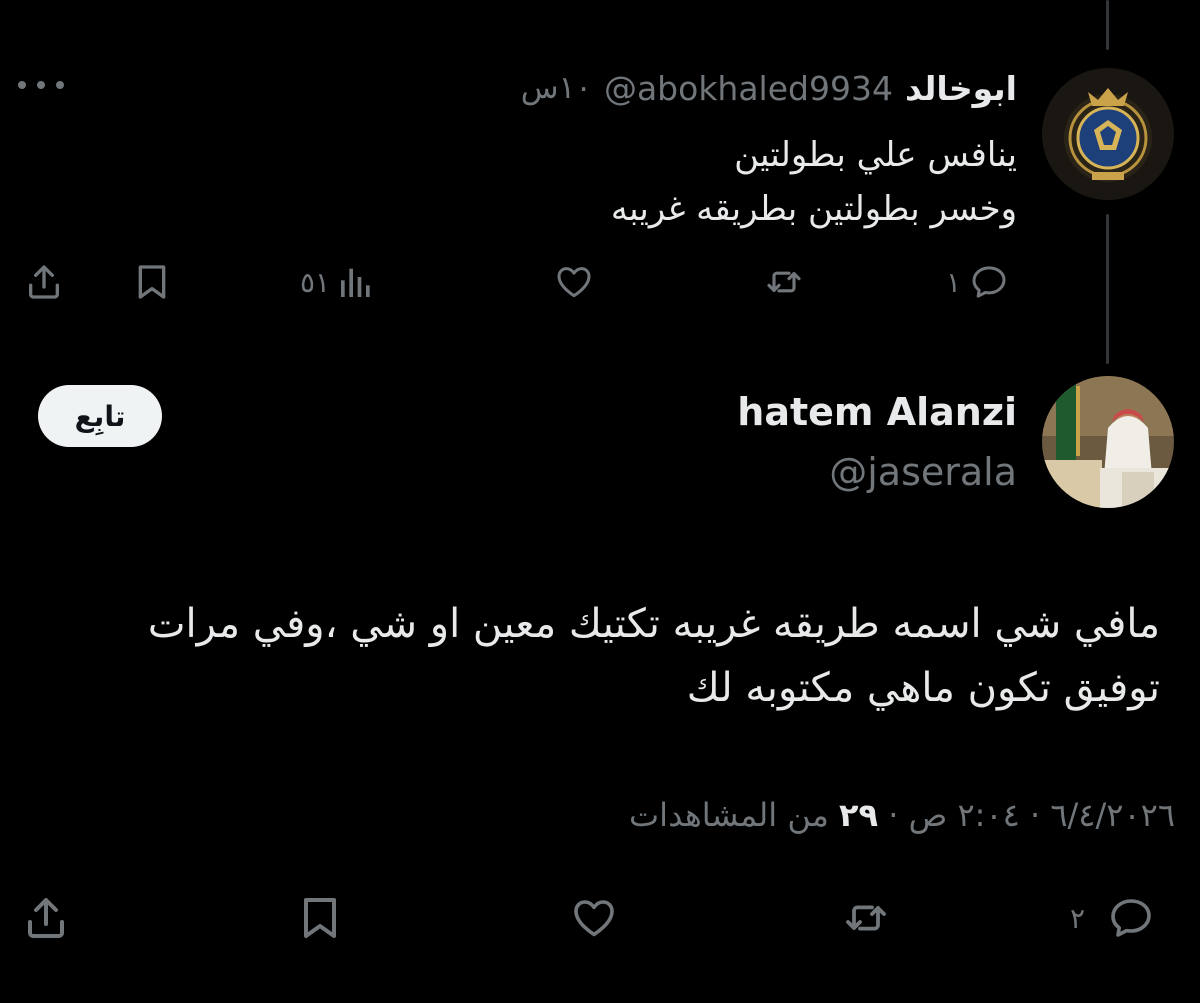 Image resolution: width=1200 pixels, height=1003 pixels. Describe the element at coordinates (100, 416) in the screenshot. I see `follow-button: تابِع` at that location.